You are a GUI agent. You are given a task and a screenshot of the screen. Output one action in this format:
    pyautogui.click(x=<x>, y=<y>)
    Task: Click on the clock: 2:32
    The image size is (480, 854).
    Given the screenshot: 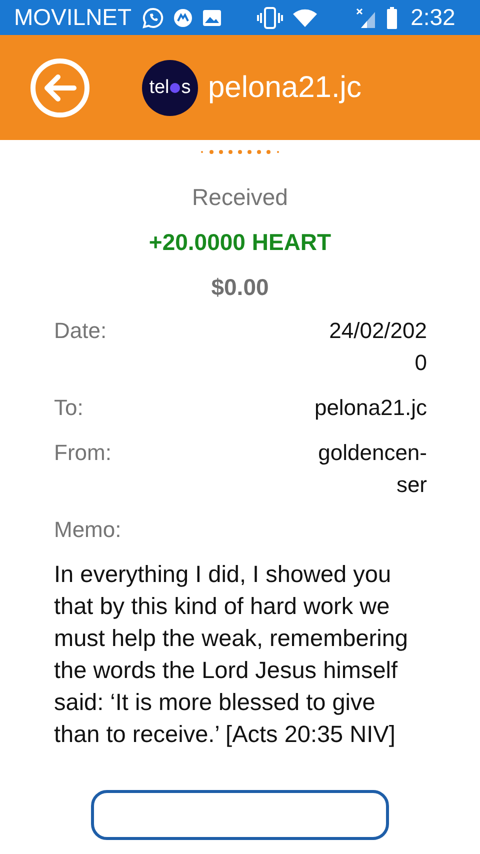 What is the action you would take?
    pyautogui.click(x=433, y=17)
    